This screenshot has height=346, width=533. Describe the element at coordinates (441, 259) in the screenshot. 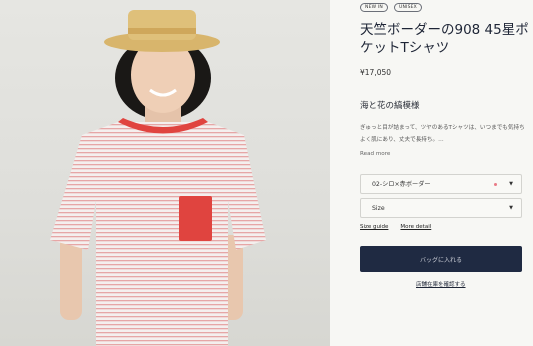

I see `add-to-bag-button: バッグに入れる` at that location.